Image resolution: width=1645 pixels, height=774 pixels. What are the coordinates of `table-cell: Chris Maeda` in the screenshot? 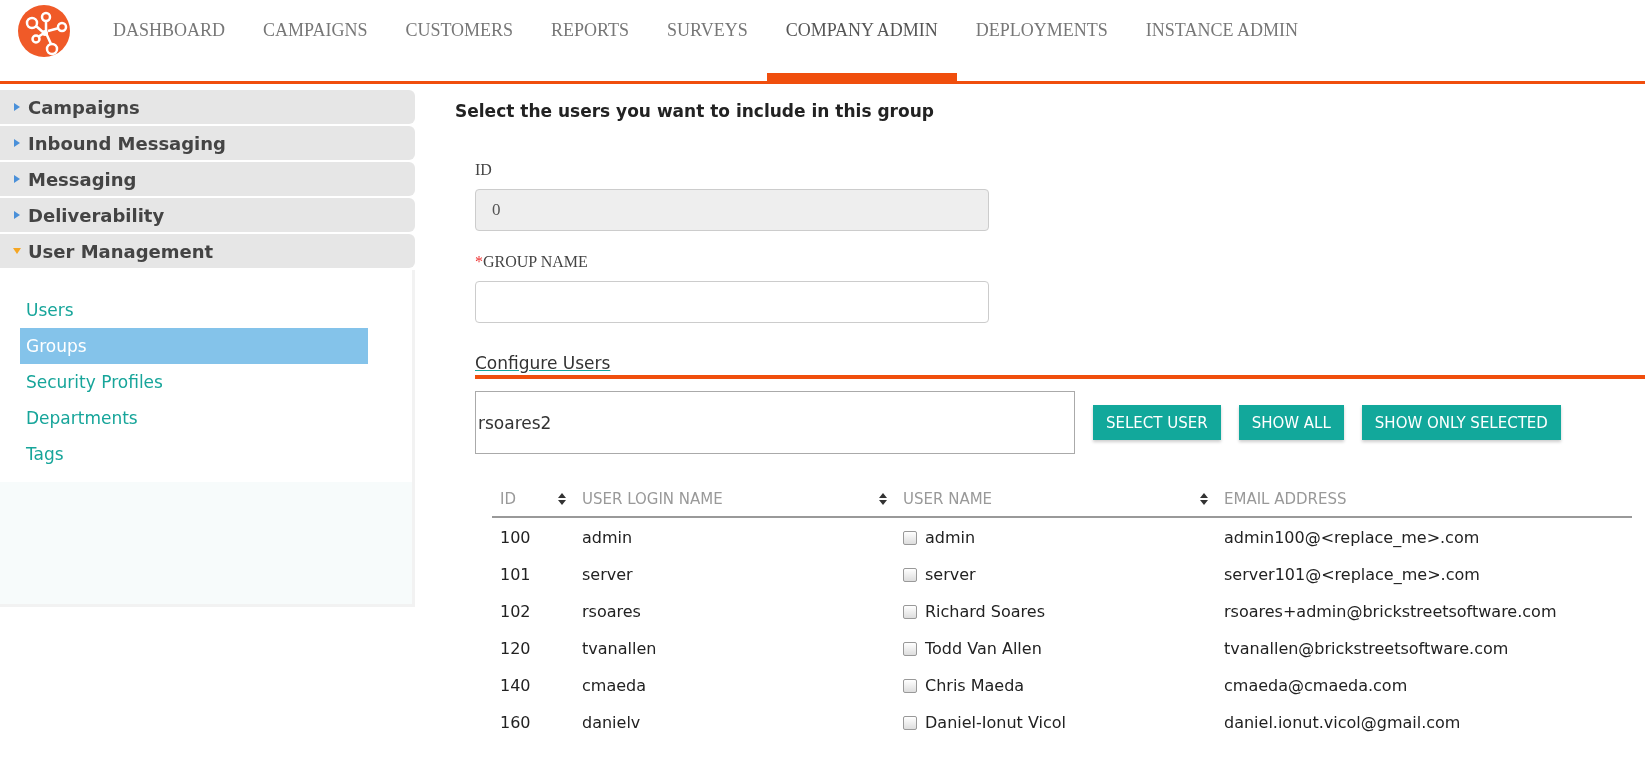 It's located at (975, 685).